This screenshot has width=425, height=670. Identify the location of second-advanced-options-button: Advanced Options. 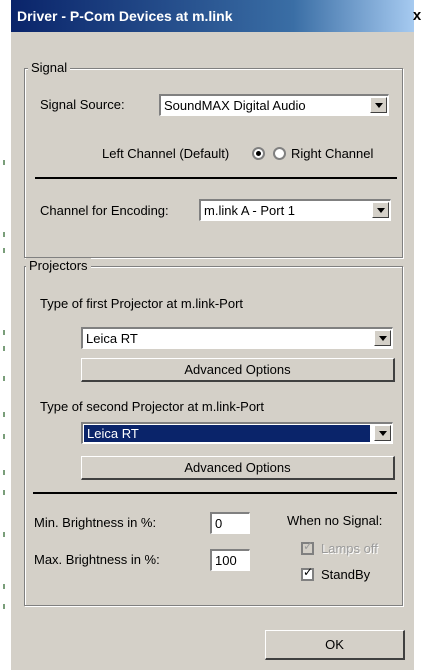
(238, 468).